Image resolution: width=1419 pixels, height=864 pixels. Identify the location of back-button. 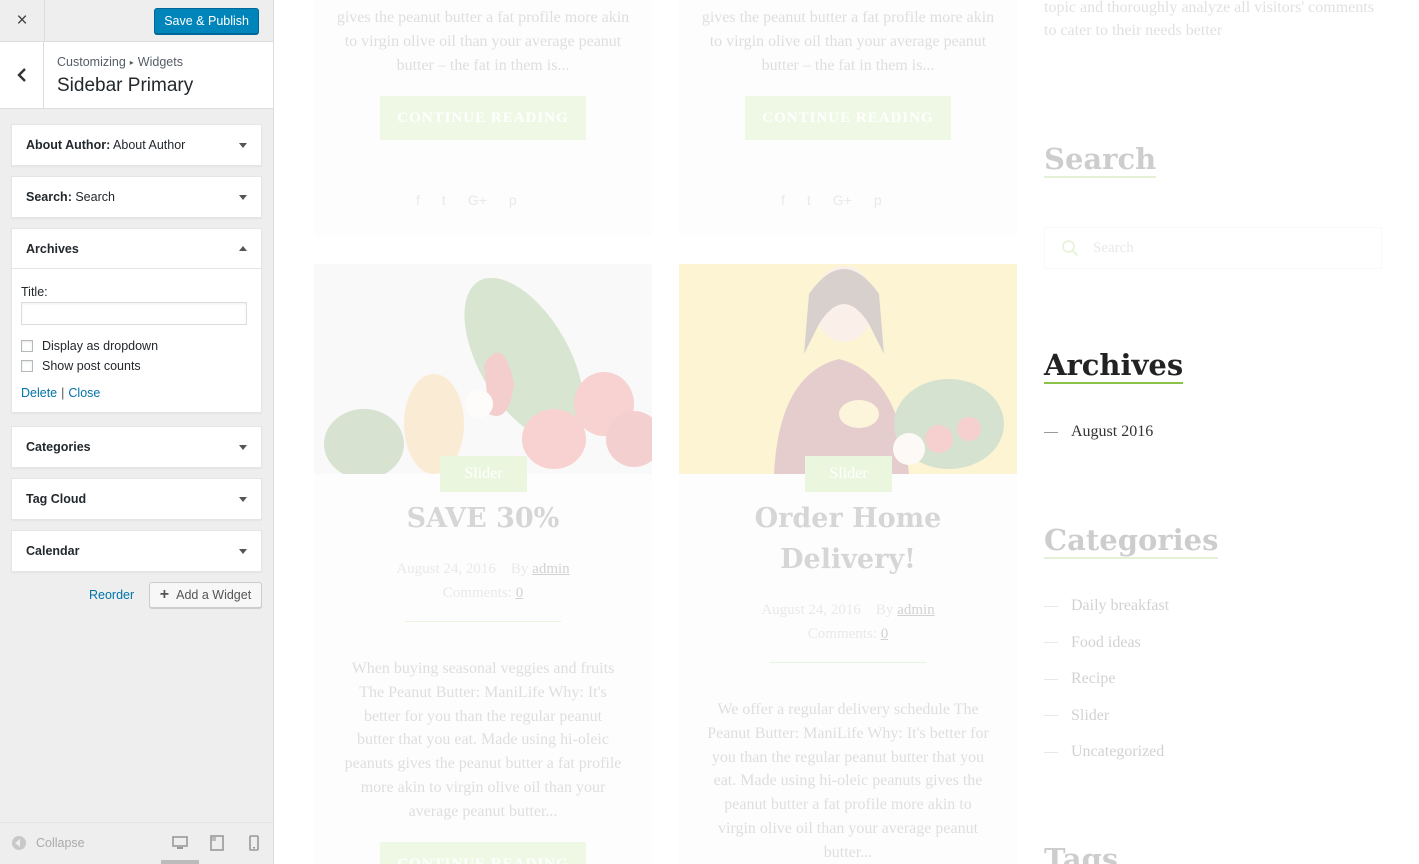
(22, 75).